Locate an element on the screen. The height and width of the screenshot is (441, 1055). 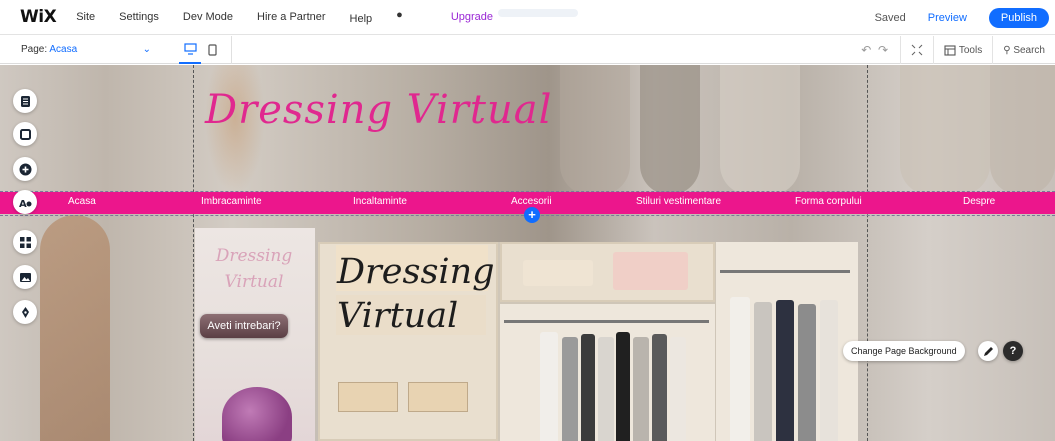
zoom-out-button is located at coordinates (916, 50).